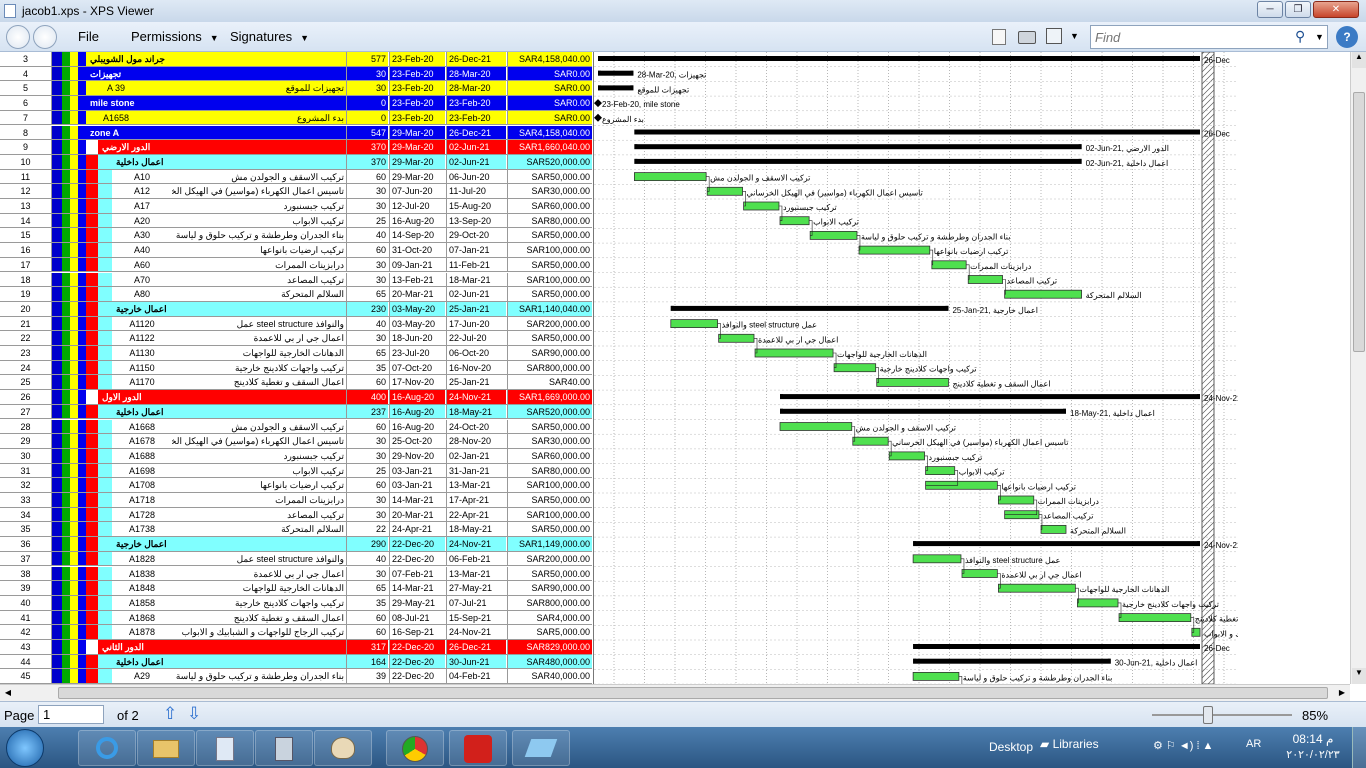 This screenshot has height=768, width=1366. Describe the element at coordinates (1300, 36) in the screenshot. I see `search-icon: ⚲` at that location.